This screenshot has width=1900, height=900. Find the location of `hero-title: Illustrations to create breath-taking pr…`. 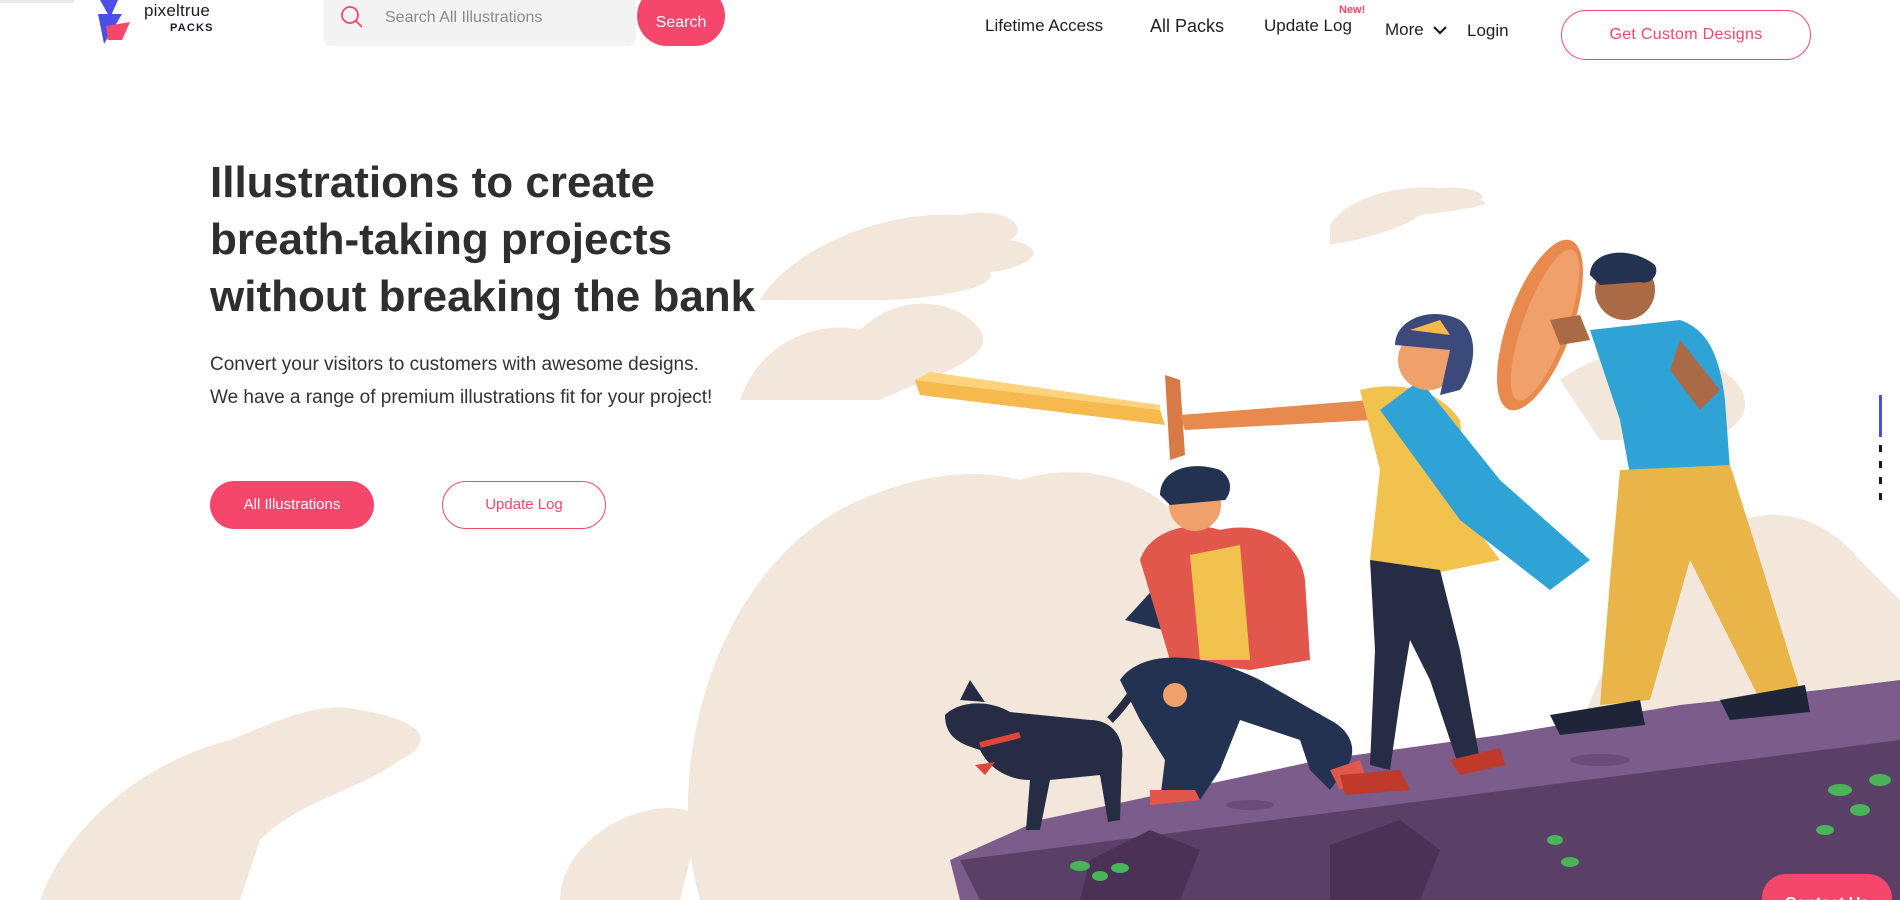

hero-title: Illustrations to create breath-taking pr… is located at coordinates (530, 239).